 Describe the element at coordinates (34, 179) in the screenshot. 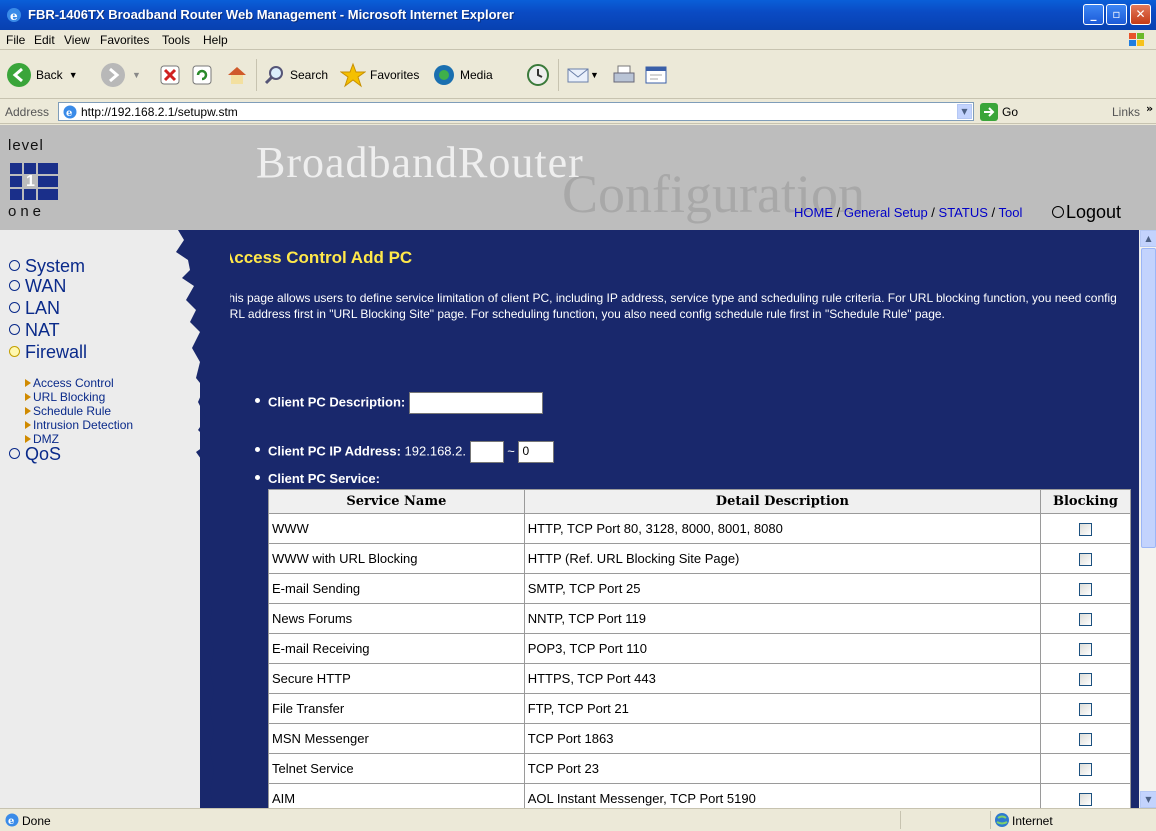

I see `levelone-logo: level 1 one` at that location.